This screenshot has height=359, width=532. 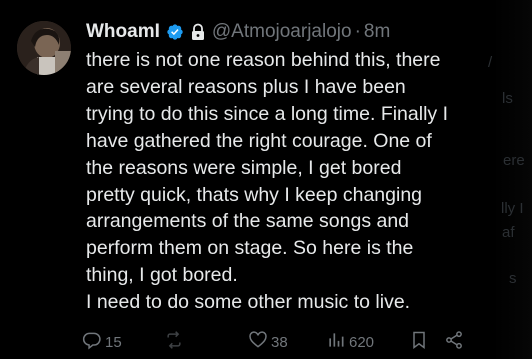 I want to click on timestamp: 8m, so click(x=377, y=32).